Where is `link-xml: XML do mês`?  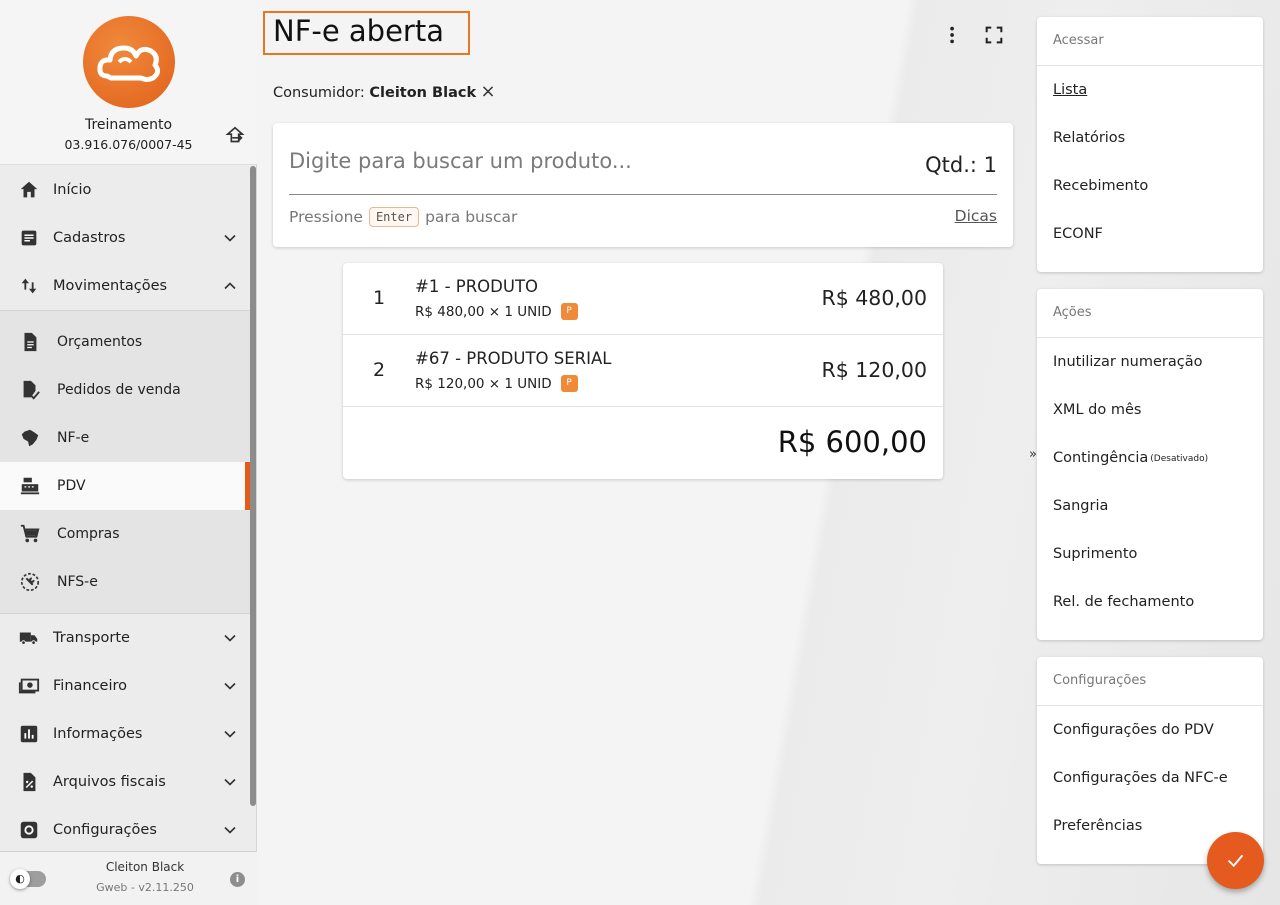 link-xml: XML do mês is located at coordinates (1150, 410).